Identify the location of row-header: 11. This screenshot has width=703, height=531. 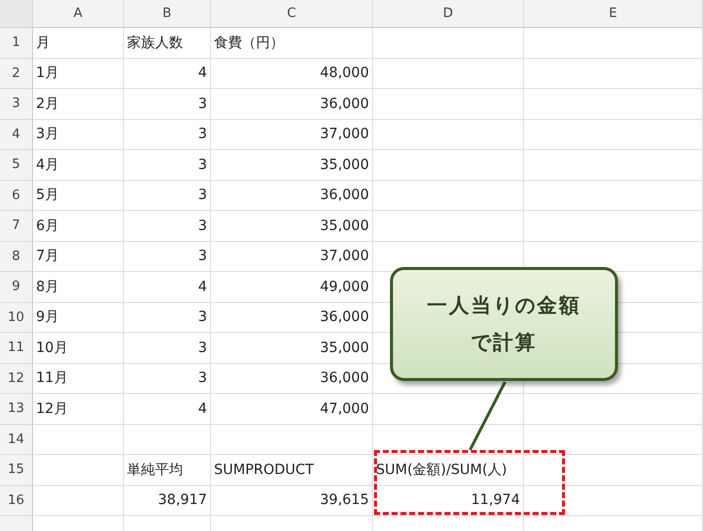
(16, 348).